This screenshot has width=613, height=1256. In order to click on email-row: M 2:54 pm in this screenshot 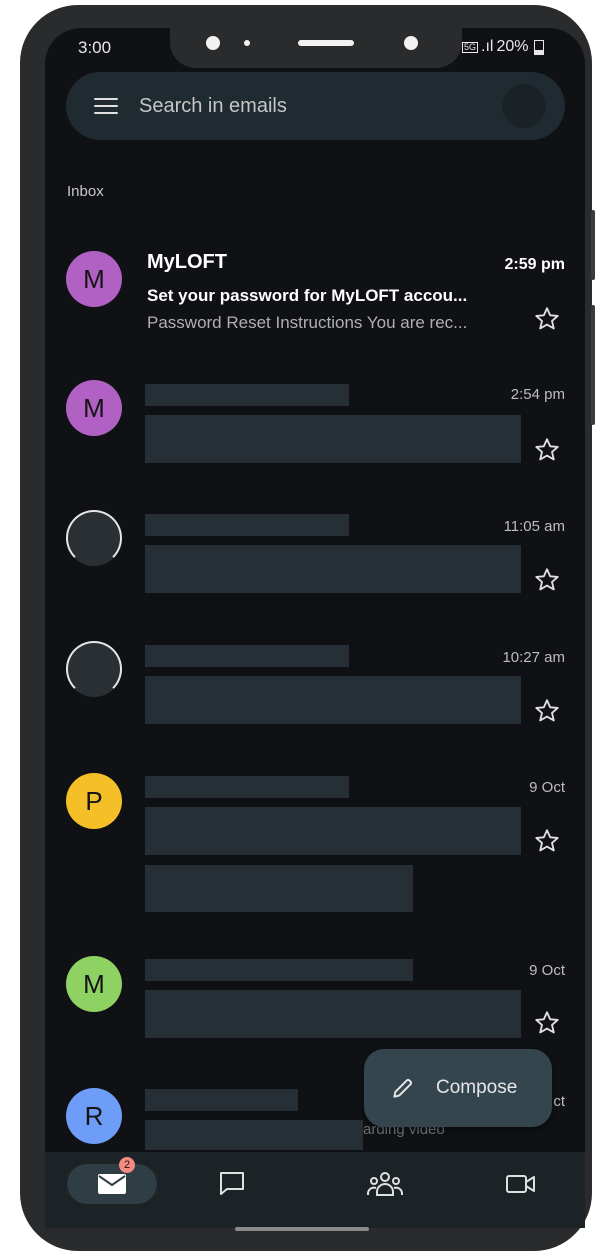, I will do `click(315, 428)`.